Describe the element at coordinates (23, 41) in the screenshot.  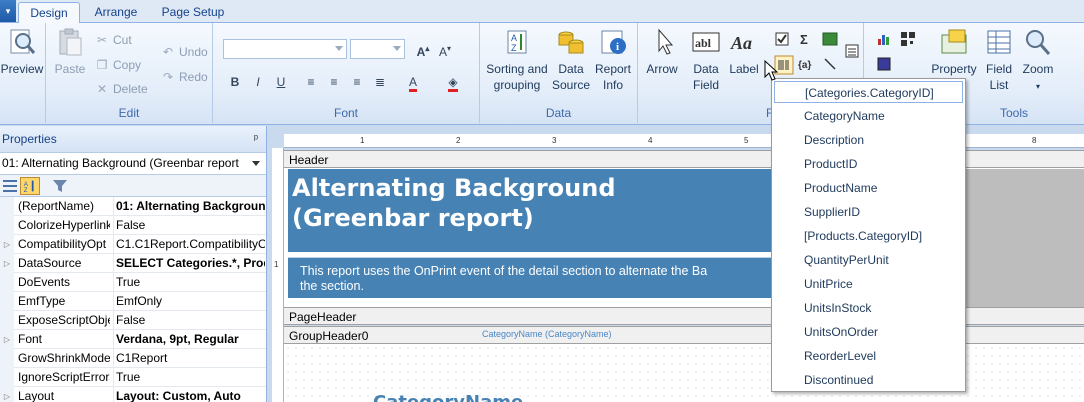
I see `magnifier-page-icon` at that location.